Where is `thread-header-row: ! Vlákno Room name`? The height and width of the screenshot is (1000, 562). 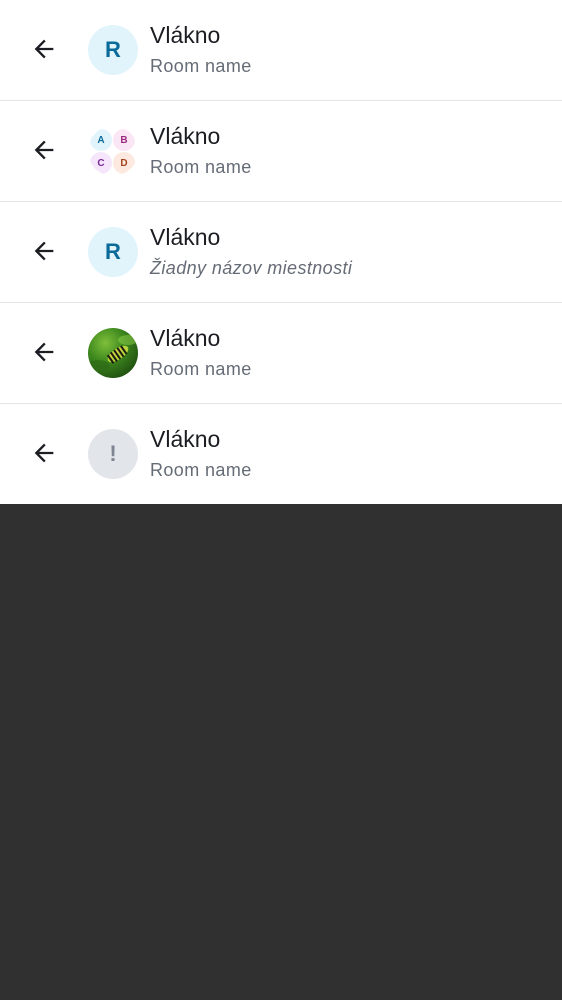 thread-header-row: ! Vlákno Room name is located at coordinates (281, 454).